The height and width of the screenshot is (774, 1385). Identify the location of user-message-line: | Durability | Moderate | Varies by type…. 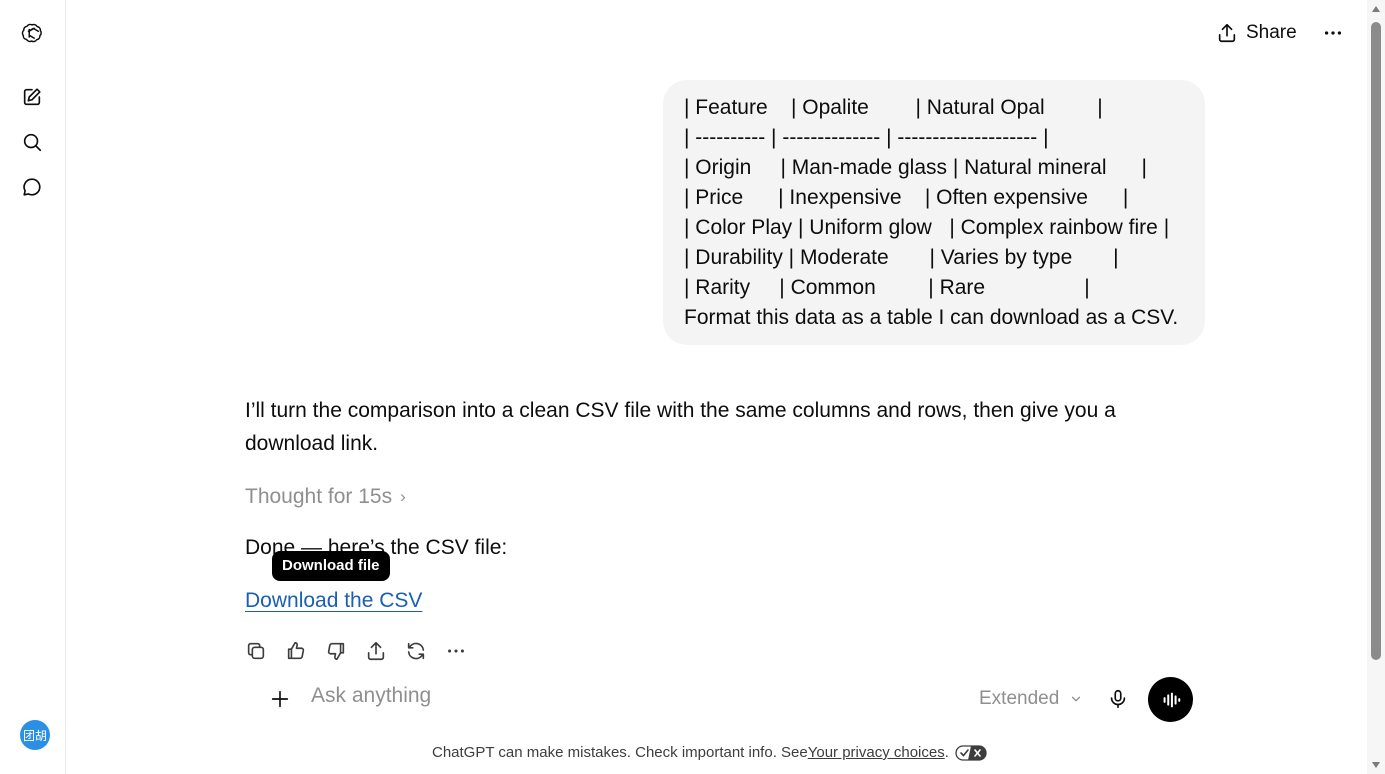
(901, 257).